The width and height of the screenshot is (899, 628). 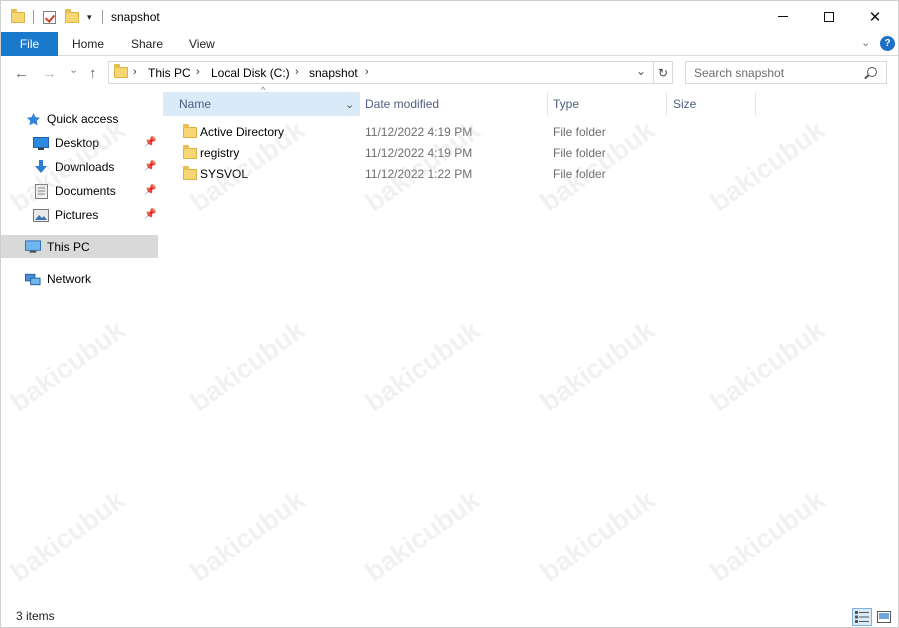 I want to click on minimize-button, so click(x=783, y=16).